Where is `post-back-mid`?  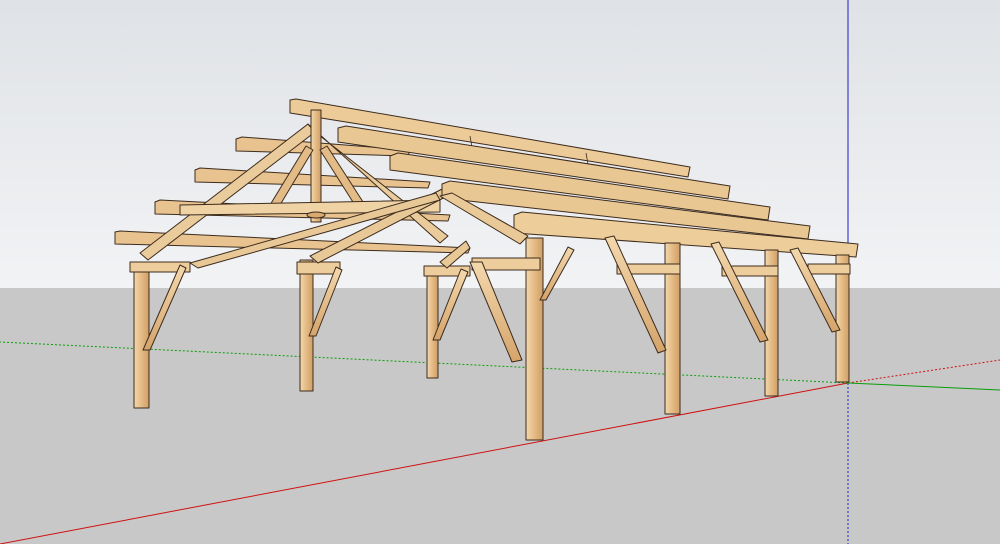 post-back-mid is located at coordinates (306, 325).